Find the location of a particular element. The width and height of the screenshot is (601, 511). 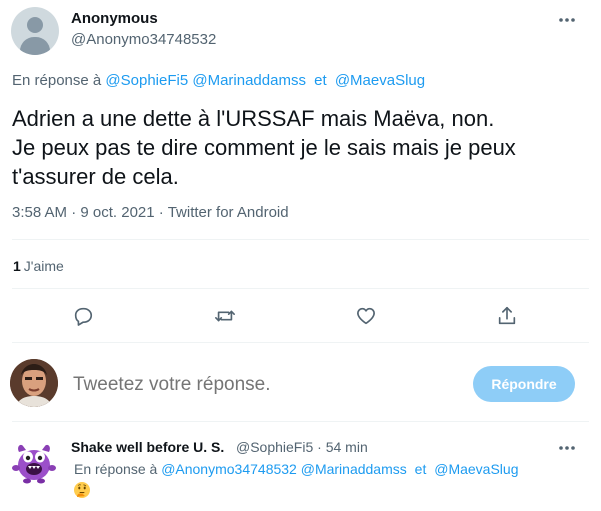

default-avatar-head is located at coordinates (35, 25).